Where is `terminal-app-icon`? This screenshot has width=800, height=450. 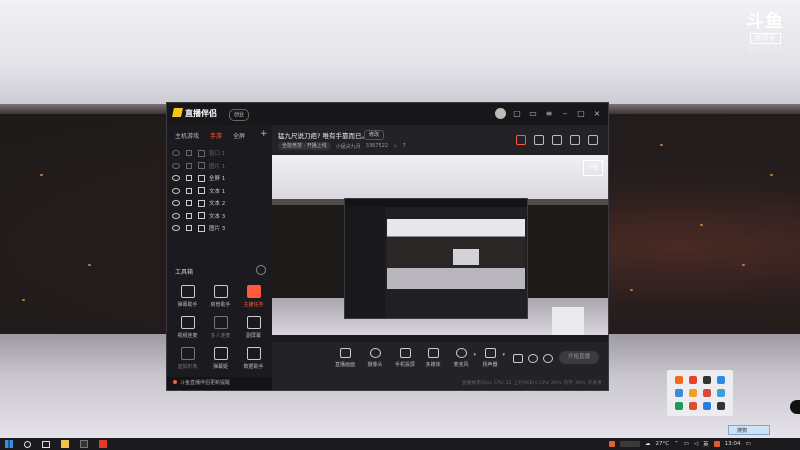
terminal-app-icon is located at coordinates (84, 444).